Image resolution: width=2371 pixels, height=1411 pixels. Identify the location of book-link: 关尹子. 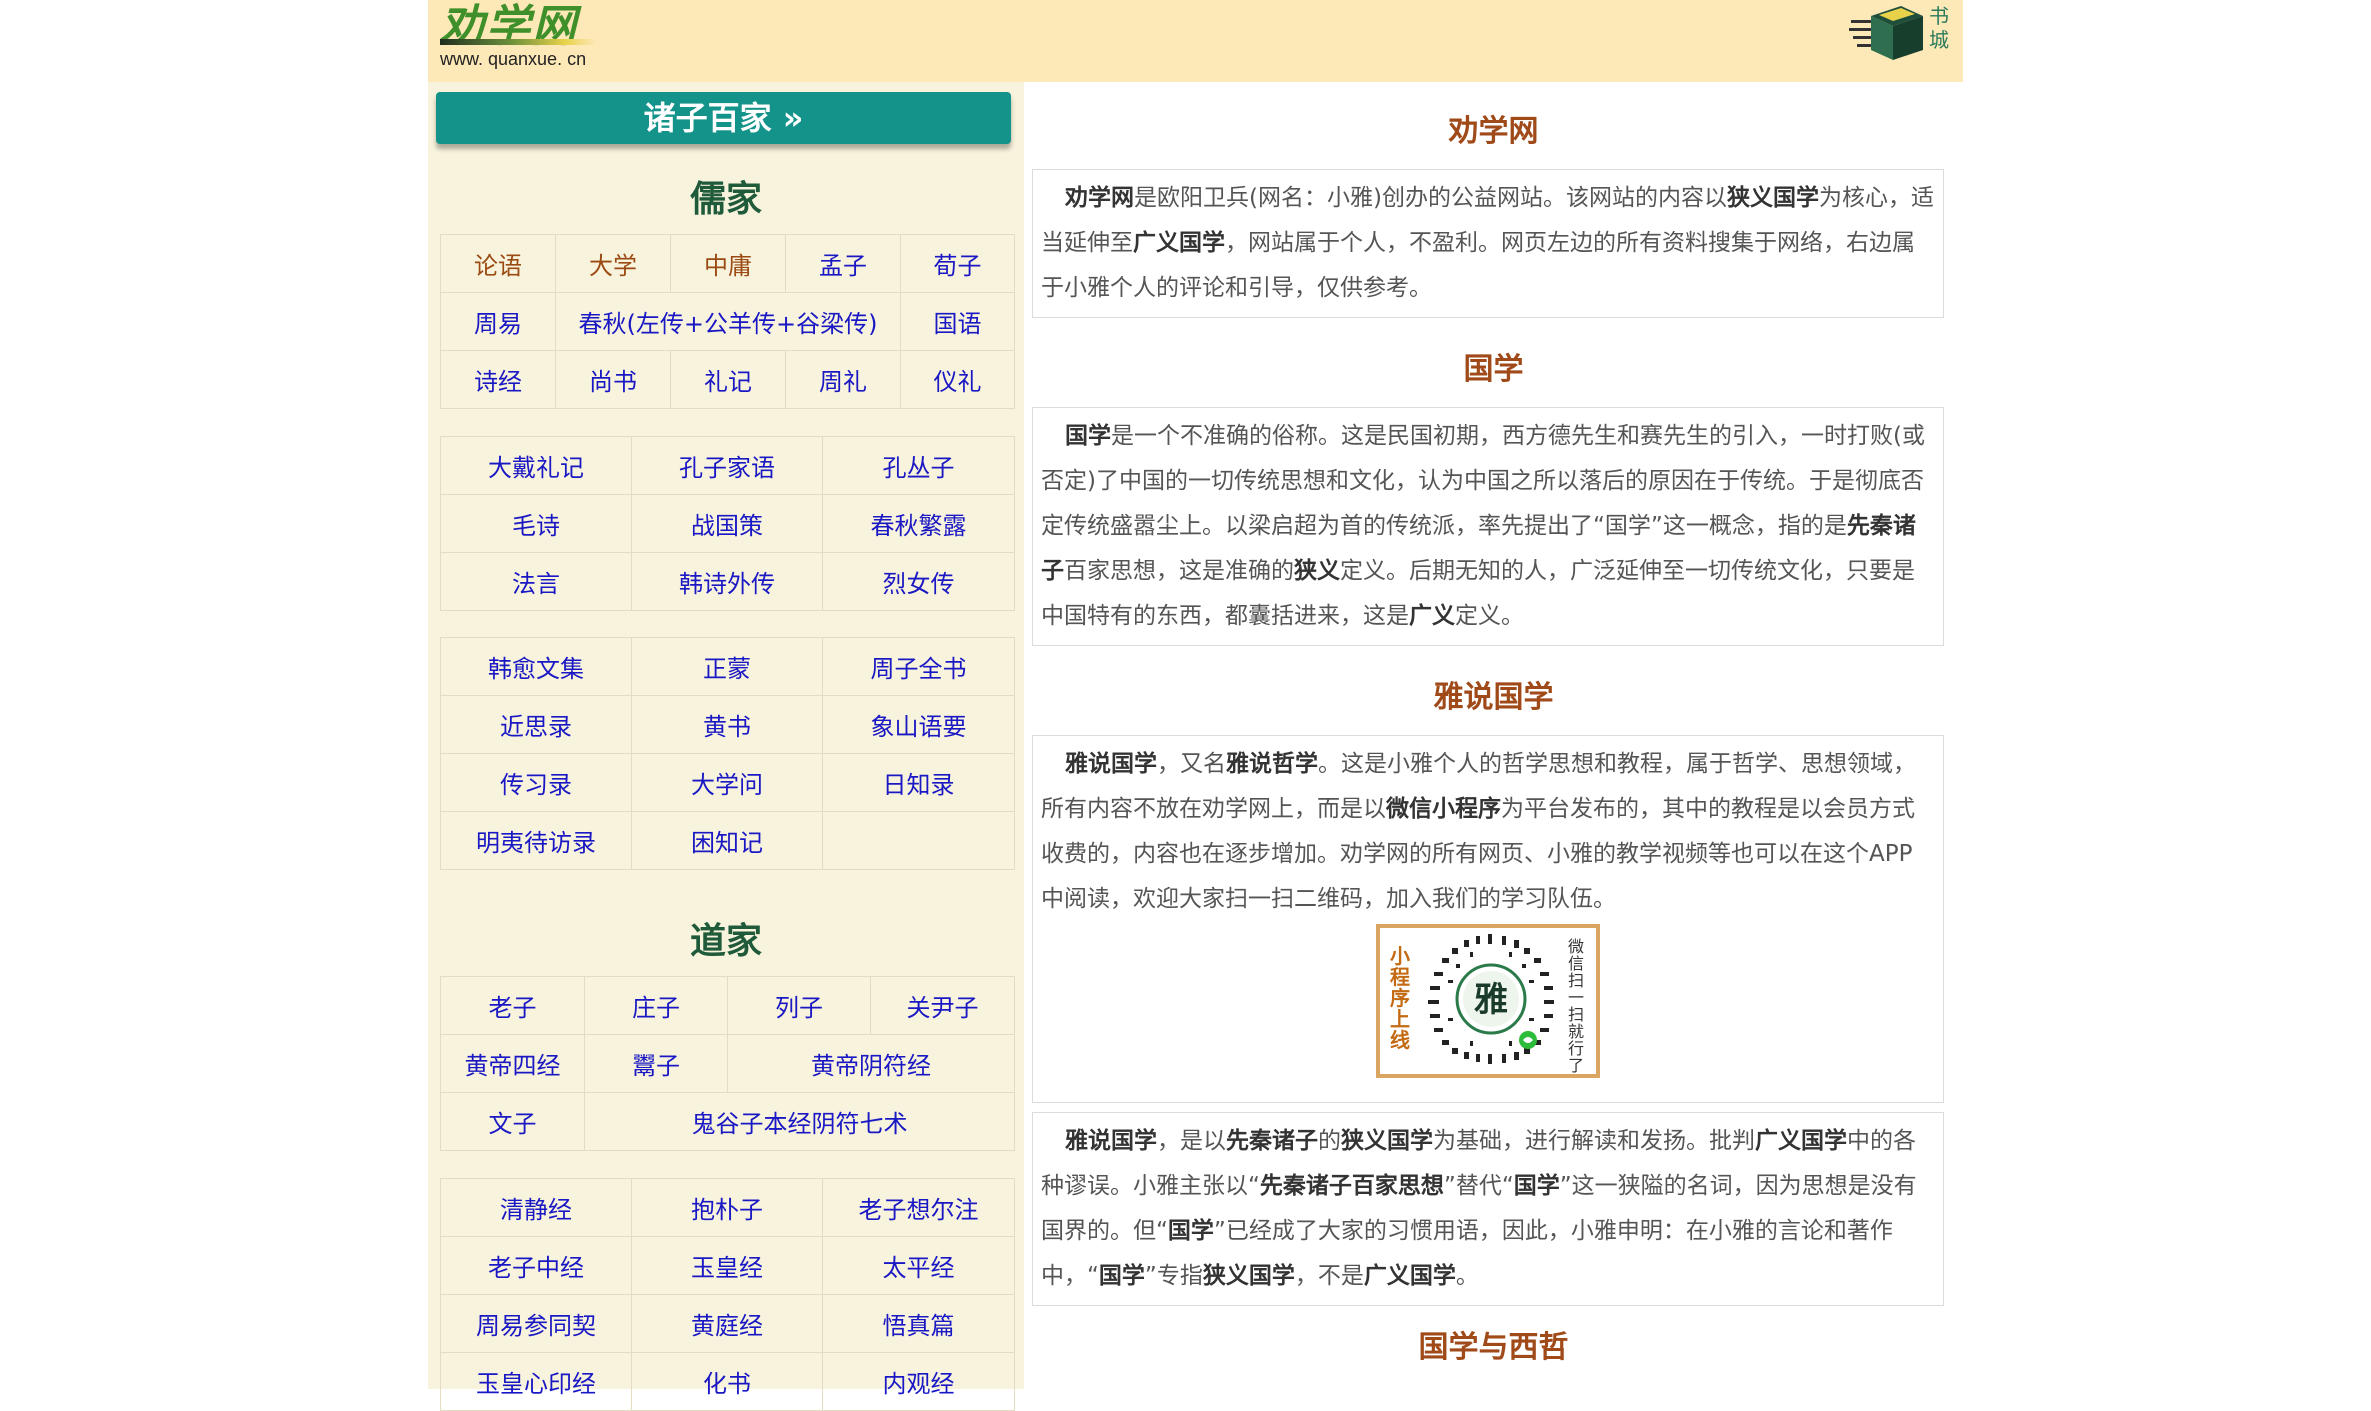
(942, 1005).